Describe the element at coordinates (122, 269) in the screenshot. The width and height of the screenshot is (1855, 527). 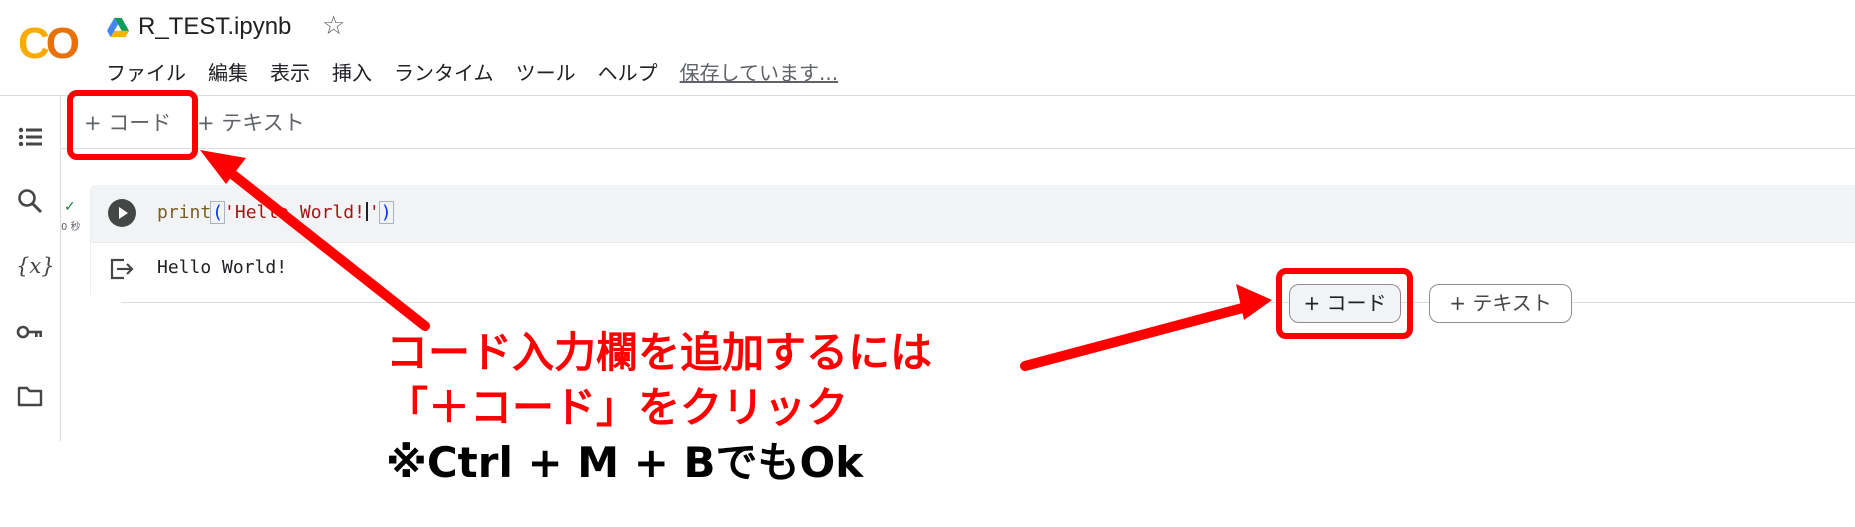
I see `output-clear-icon` at that location.